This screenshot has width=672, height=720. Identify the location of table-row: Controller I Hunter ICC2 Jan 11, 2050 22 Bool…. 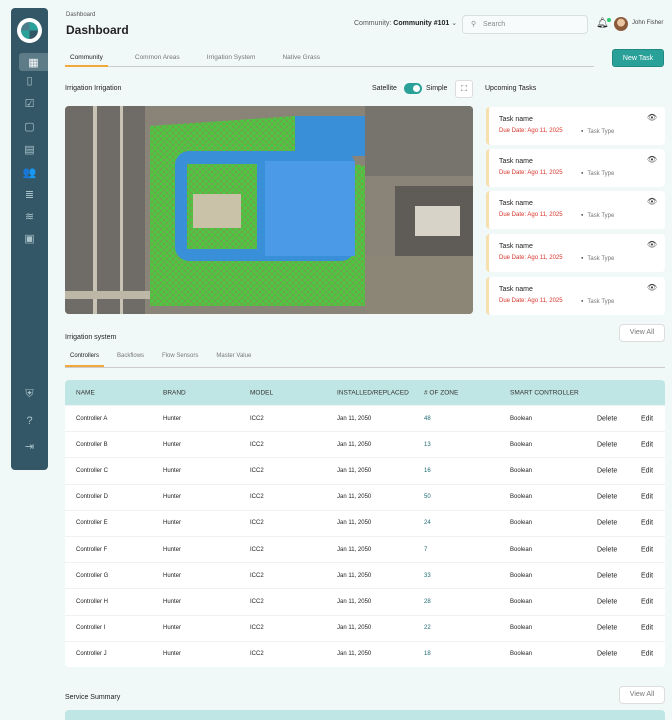
(365, 627).